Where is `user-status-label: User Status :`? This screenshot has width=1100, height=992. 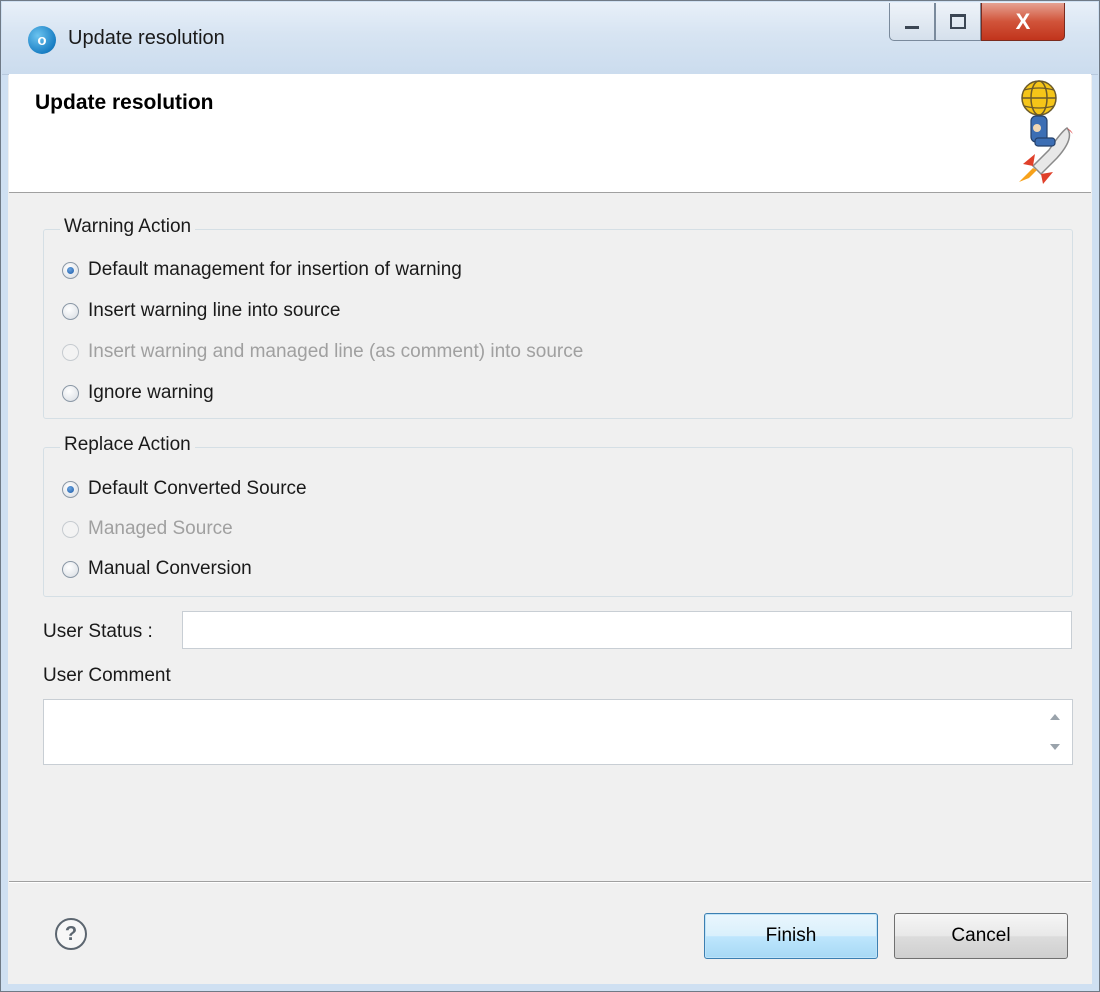 user-status-label: User Status : is located at coordinates (98, 631).